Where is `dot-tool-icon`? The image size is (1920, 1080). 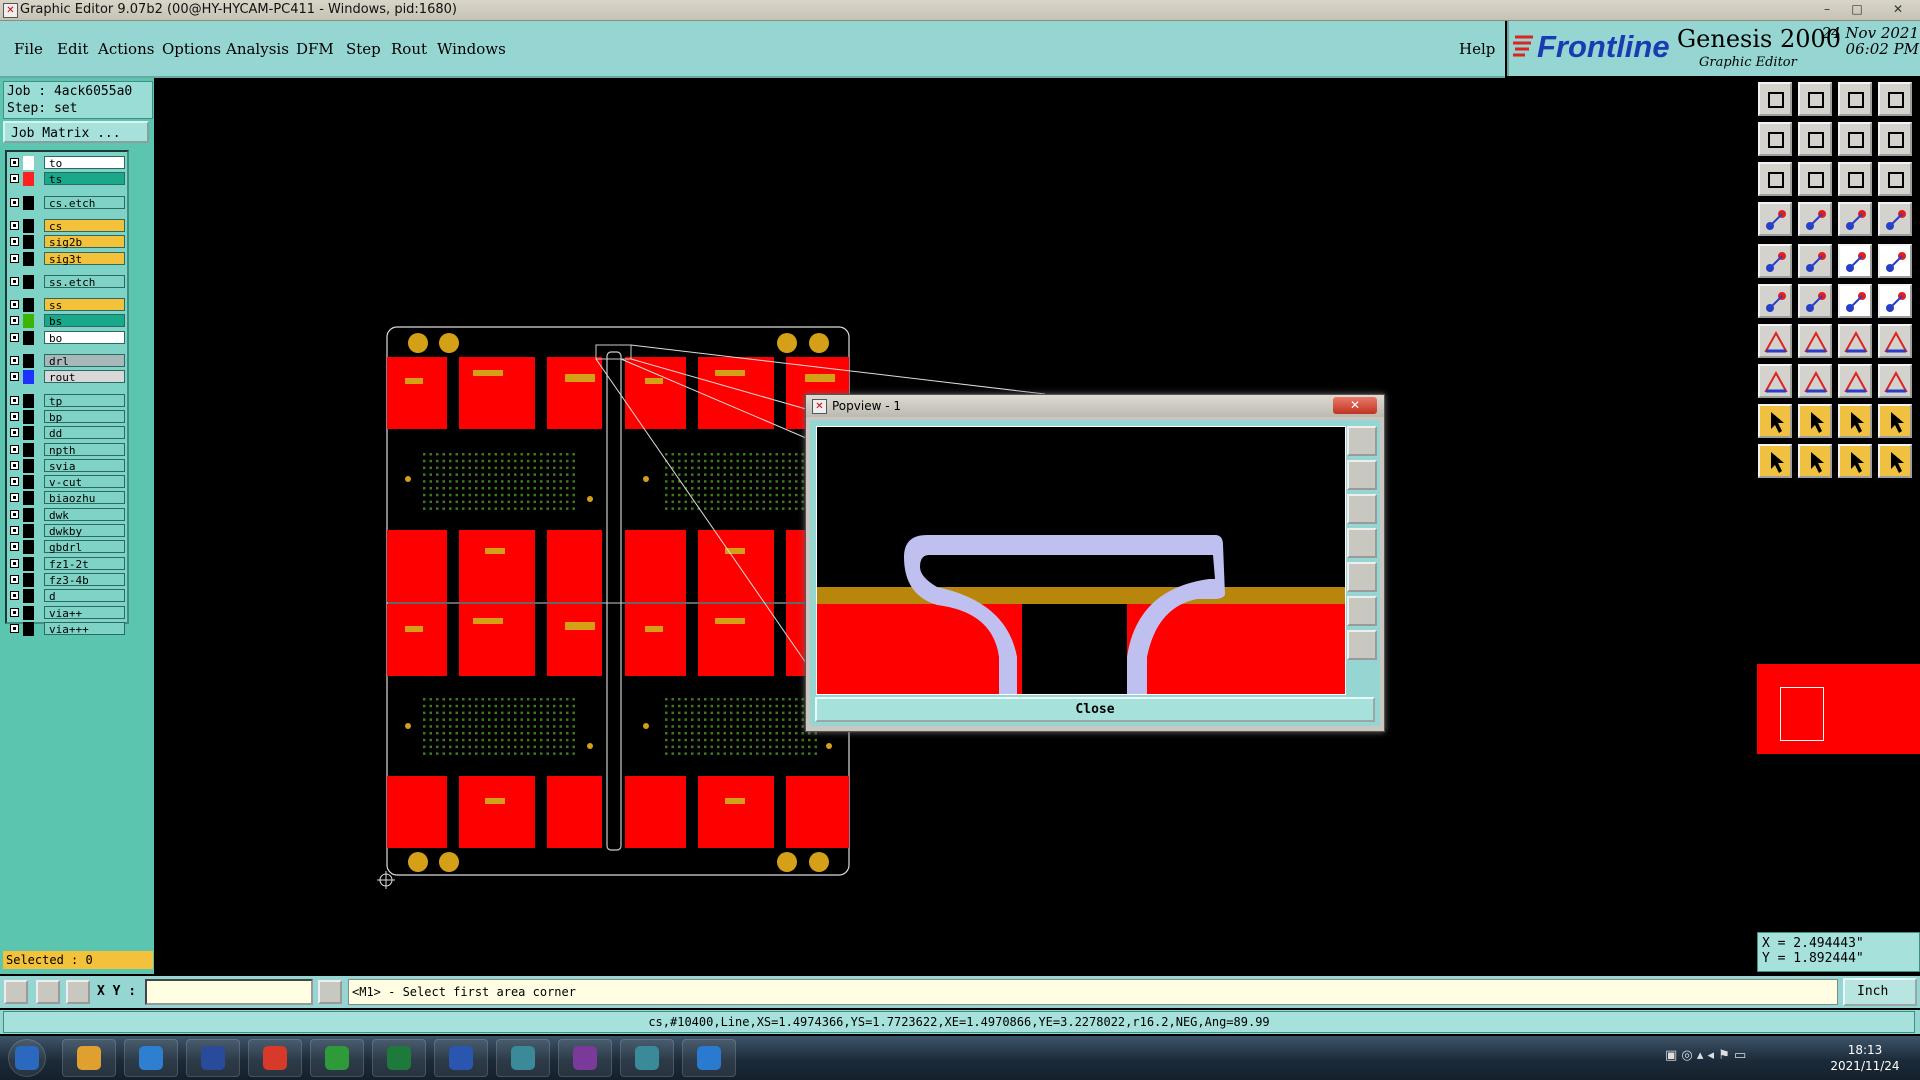
dot-tool-icon is located at coordinates (1895, 261).